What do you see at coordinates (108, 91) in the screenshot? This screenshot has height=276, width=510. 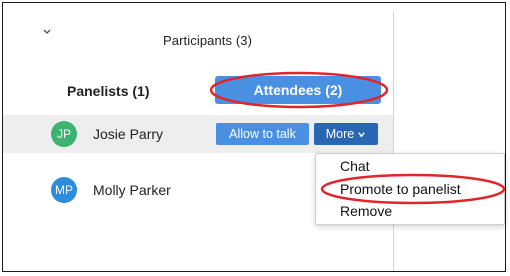 I see `tab-panelists: Panelists (1)` at bounding box center [108, 91].